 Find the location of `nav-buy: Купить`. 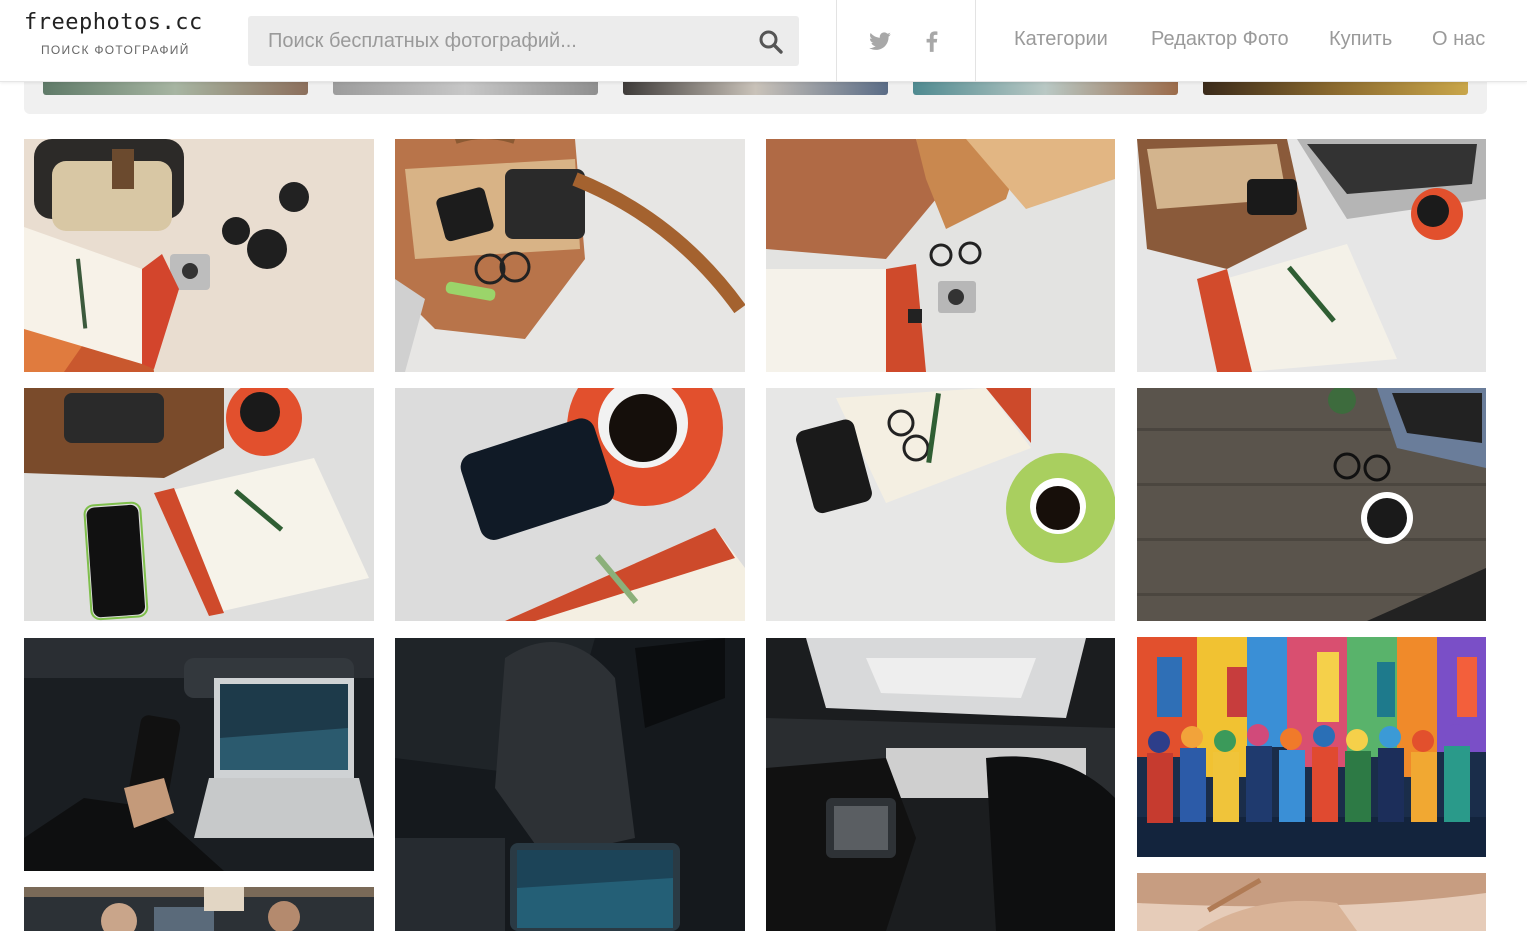

nav-buy: Купить is located at coordinates (1360, 39).